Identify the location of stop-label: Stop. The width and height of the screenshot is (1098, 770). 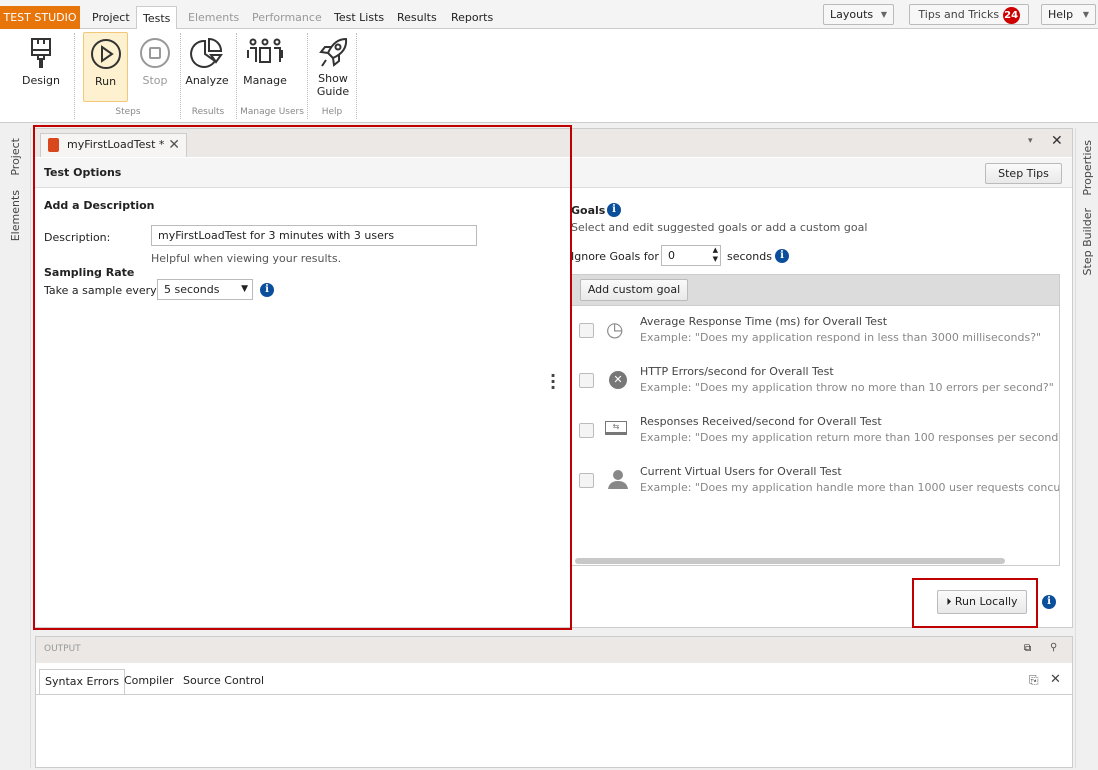
(155, 80).